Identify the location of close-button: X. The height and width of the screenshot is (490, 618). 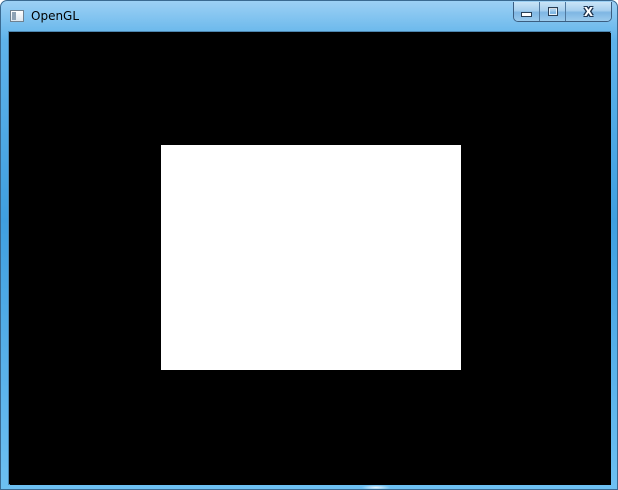
(588, 11).